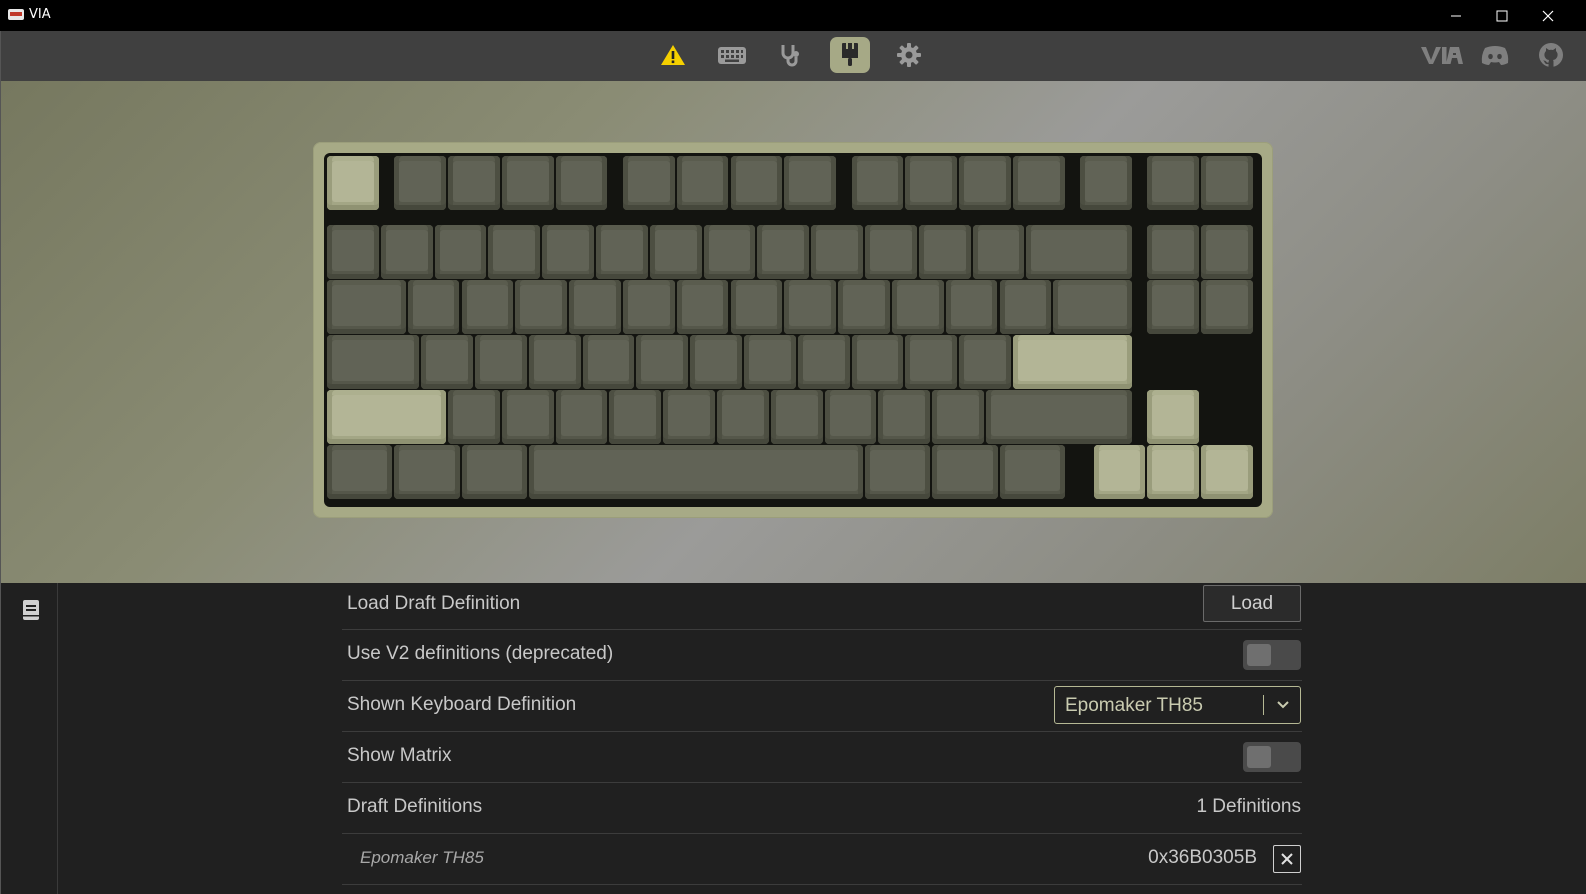 Image resolution: width=1586 pixels, height=894 pixels. What do you see at coordinates (1287, 859) in the screenshot?
I see `delete-definition-button` at bounding box center [1287, 859].